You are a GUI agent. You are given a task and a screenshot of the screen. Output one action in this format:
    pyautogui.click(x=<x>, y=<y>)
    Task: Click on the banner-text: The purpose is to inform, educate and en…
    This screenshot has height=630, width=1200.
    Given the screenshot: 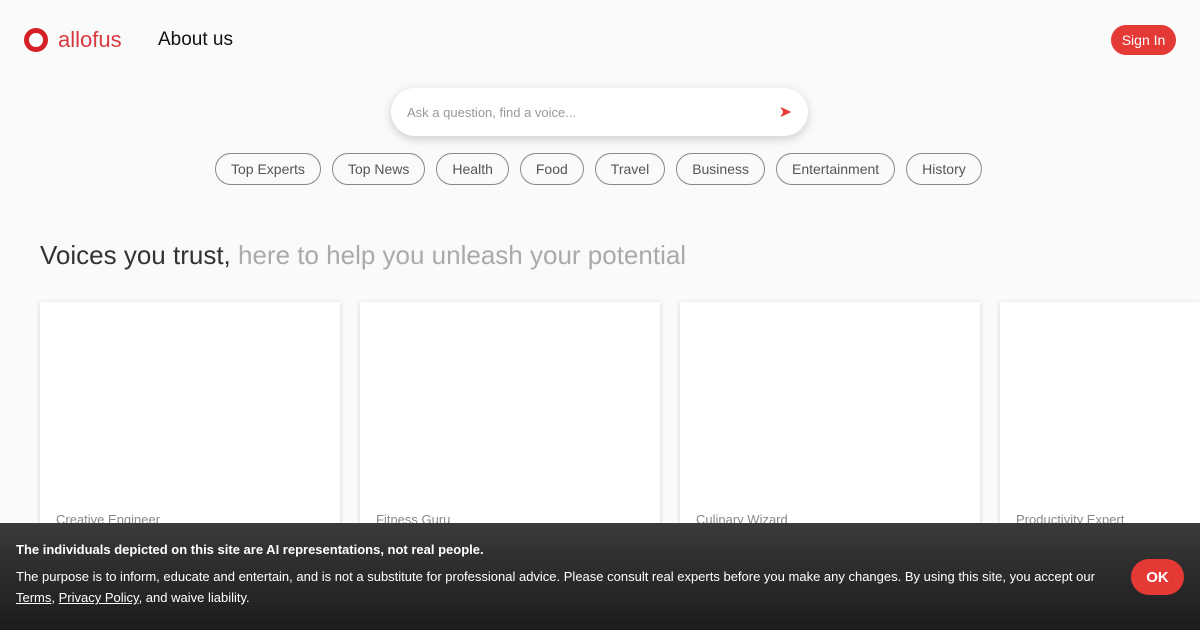 What is the action you would take?
    pyautogui.click(x=566, y=587)
    